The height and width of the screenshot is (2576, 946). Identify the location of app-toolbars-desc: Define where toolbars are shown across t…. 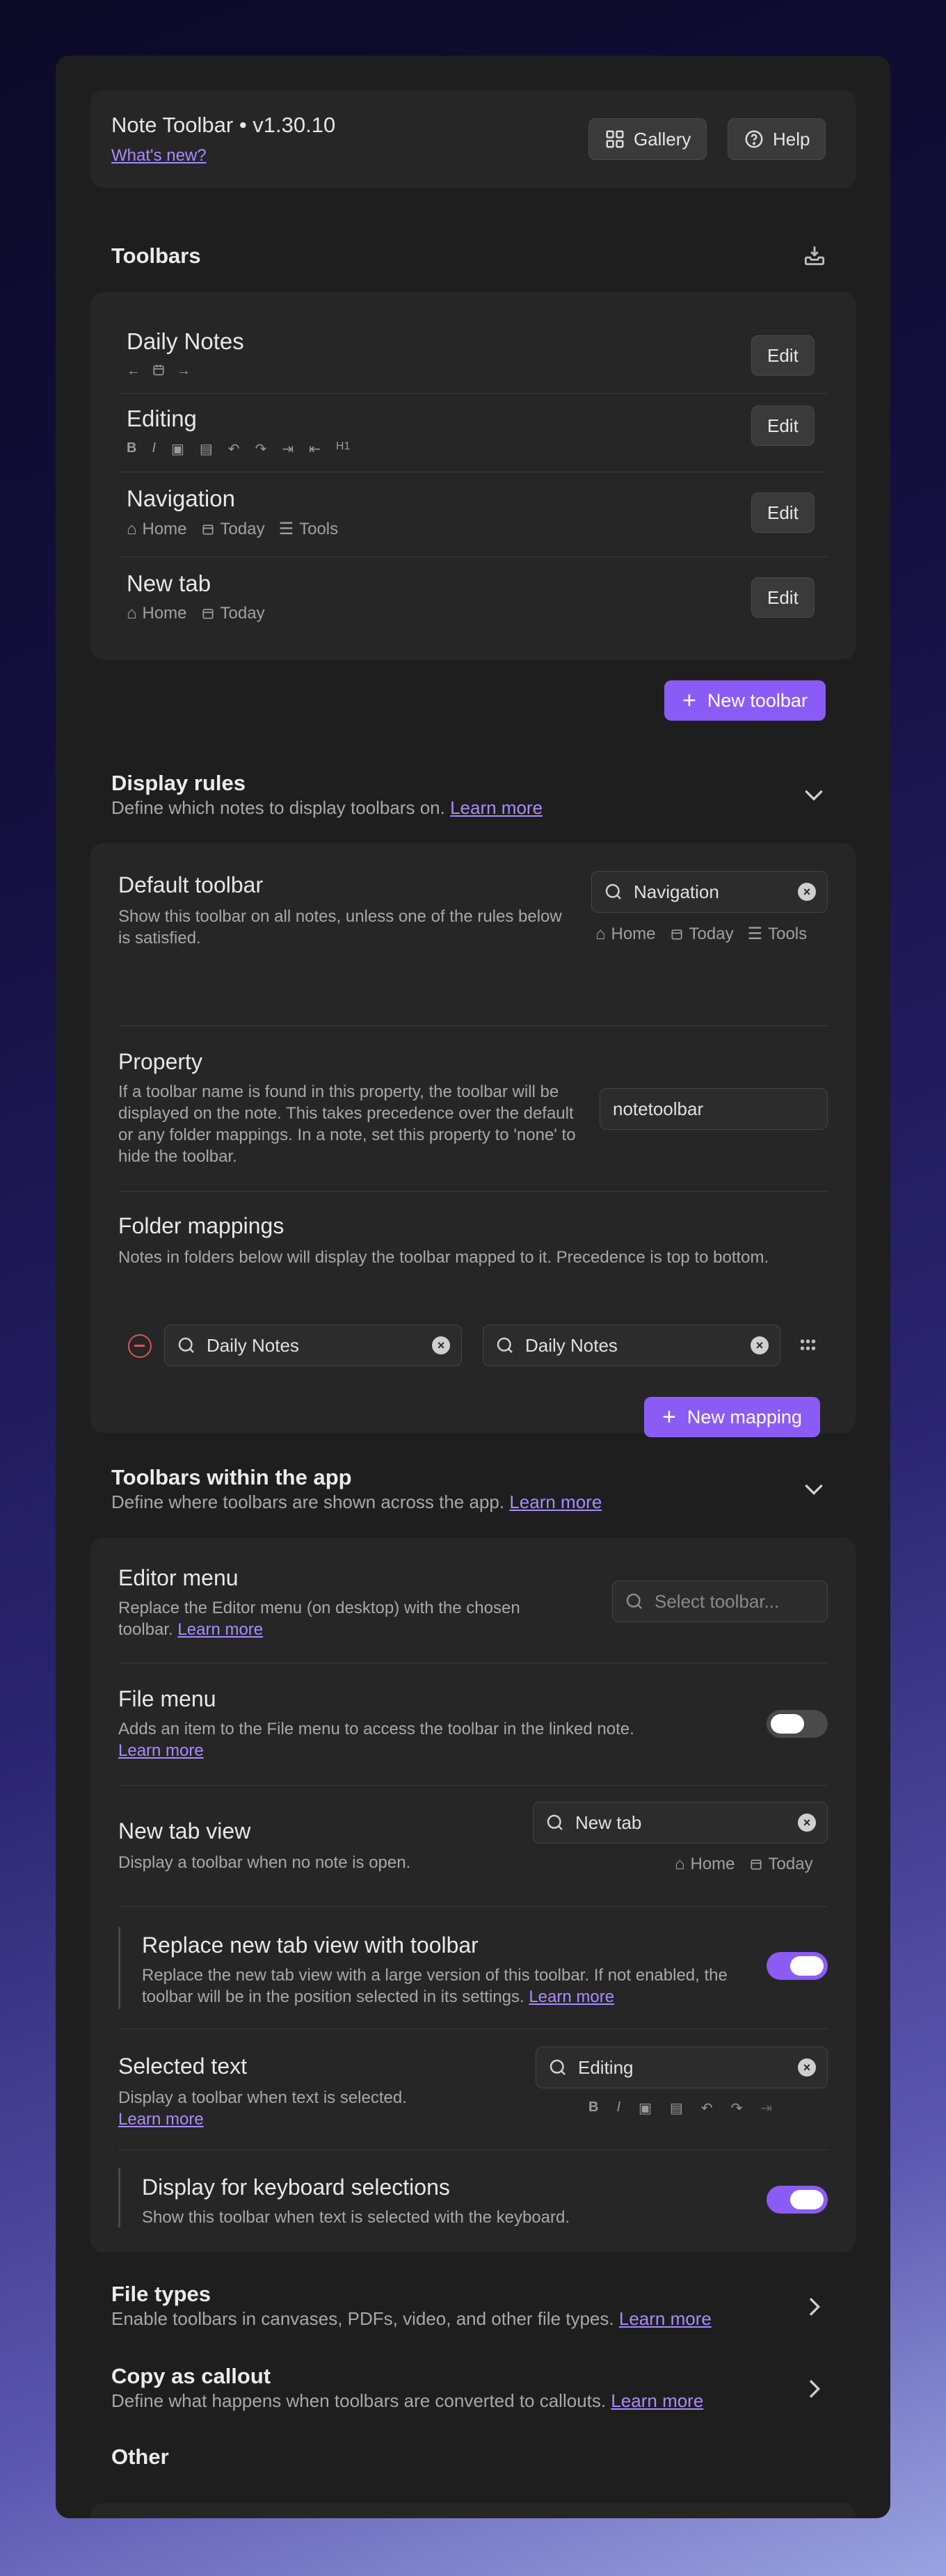
(356, 1502).